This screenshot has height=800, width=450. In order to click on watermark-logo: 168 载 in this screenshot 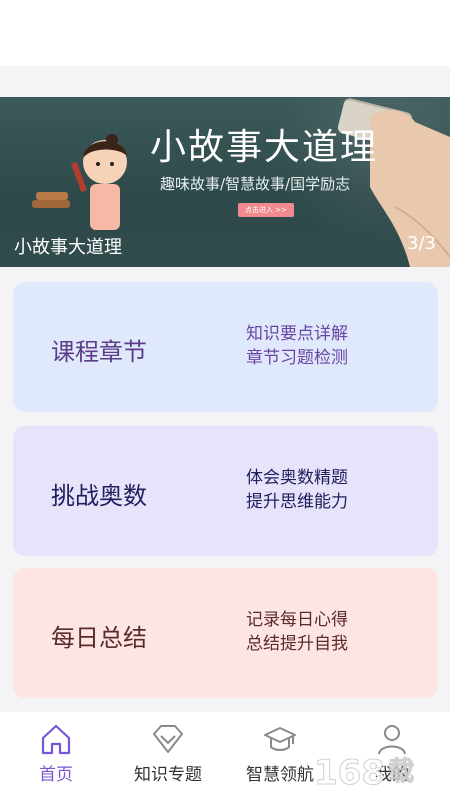, I will do `click(364, 773)`.